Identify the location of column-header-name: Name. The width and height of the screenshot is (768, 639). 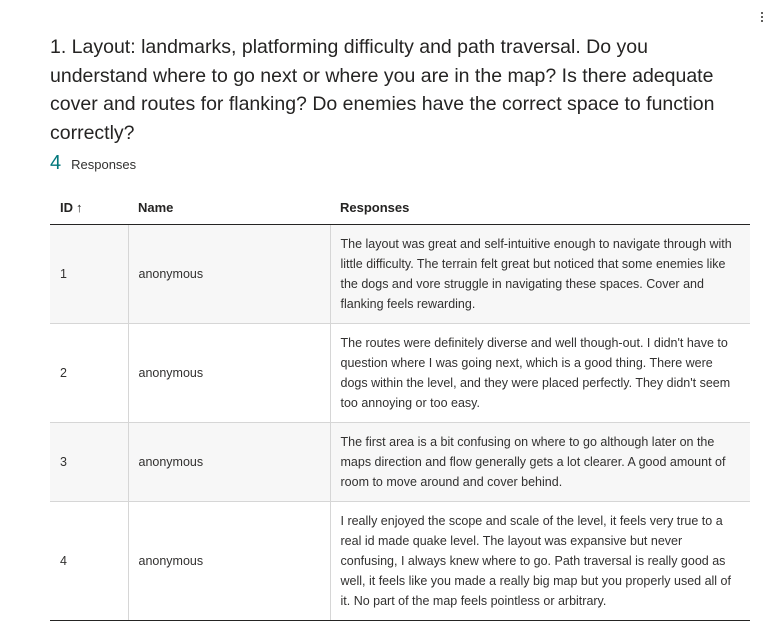
(229, 208).